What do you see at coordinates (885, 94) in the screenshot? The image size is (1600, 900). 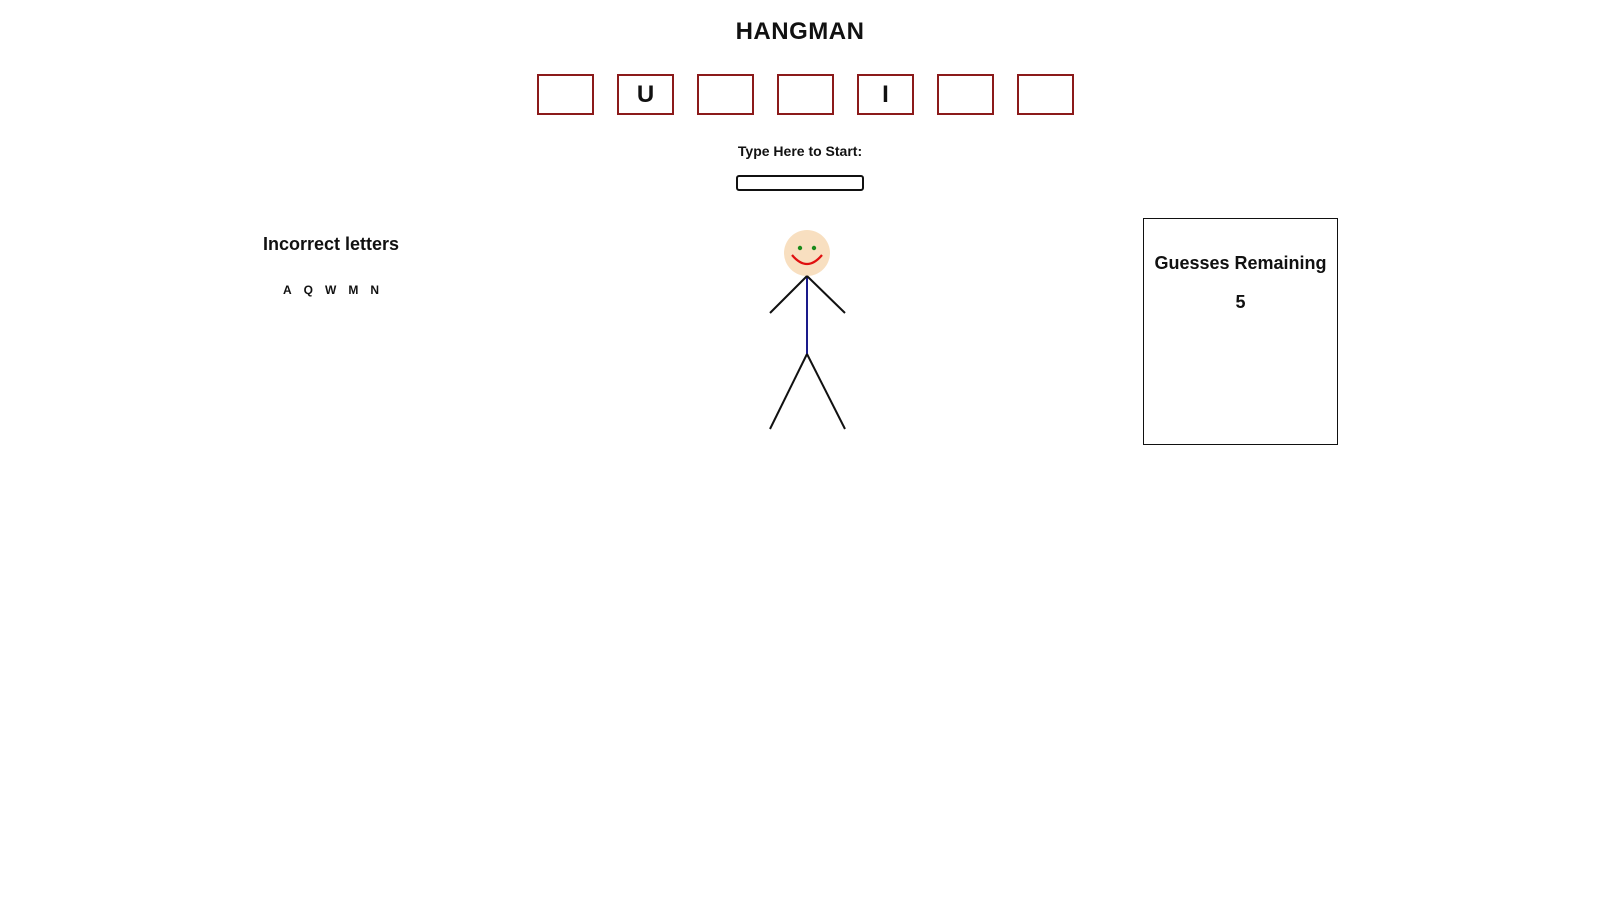 I see `letter-slot: I` at bounding box center [885, 94].